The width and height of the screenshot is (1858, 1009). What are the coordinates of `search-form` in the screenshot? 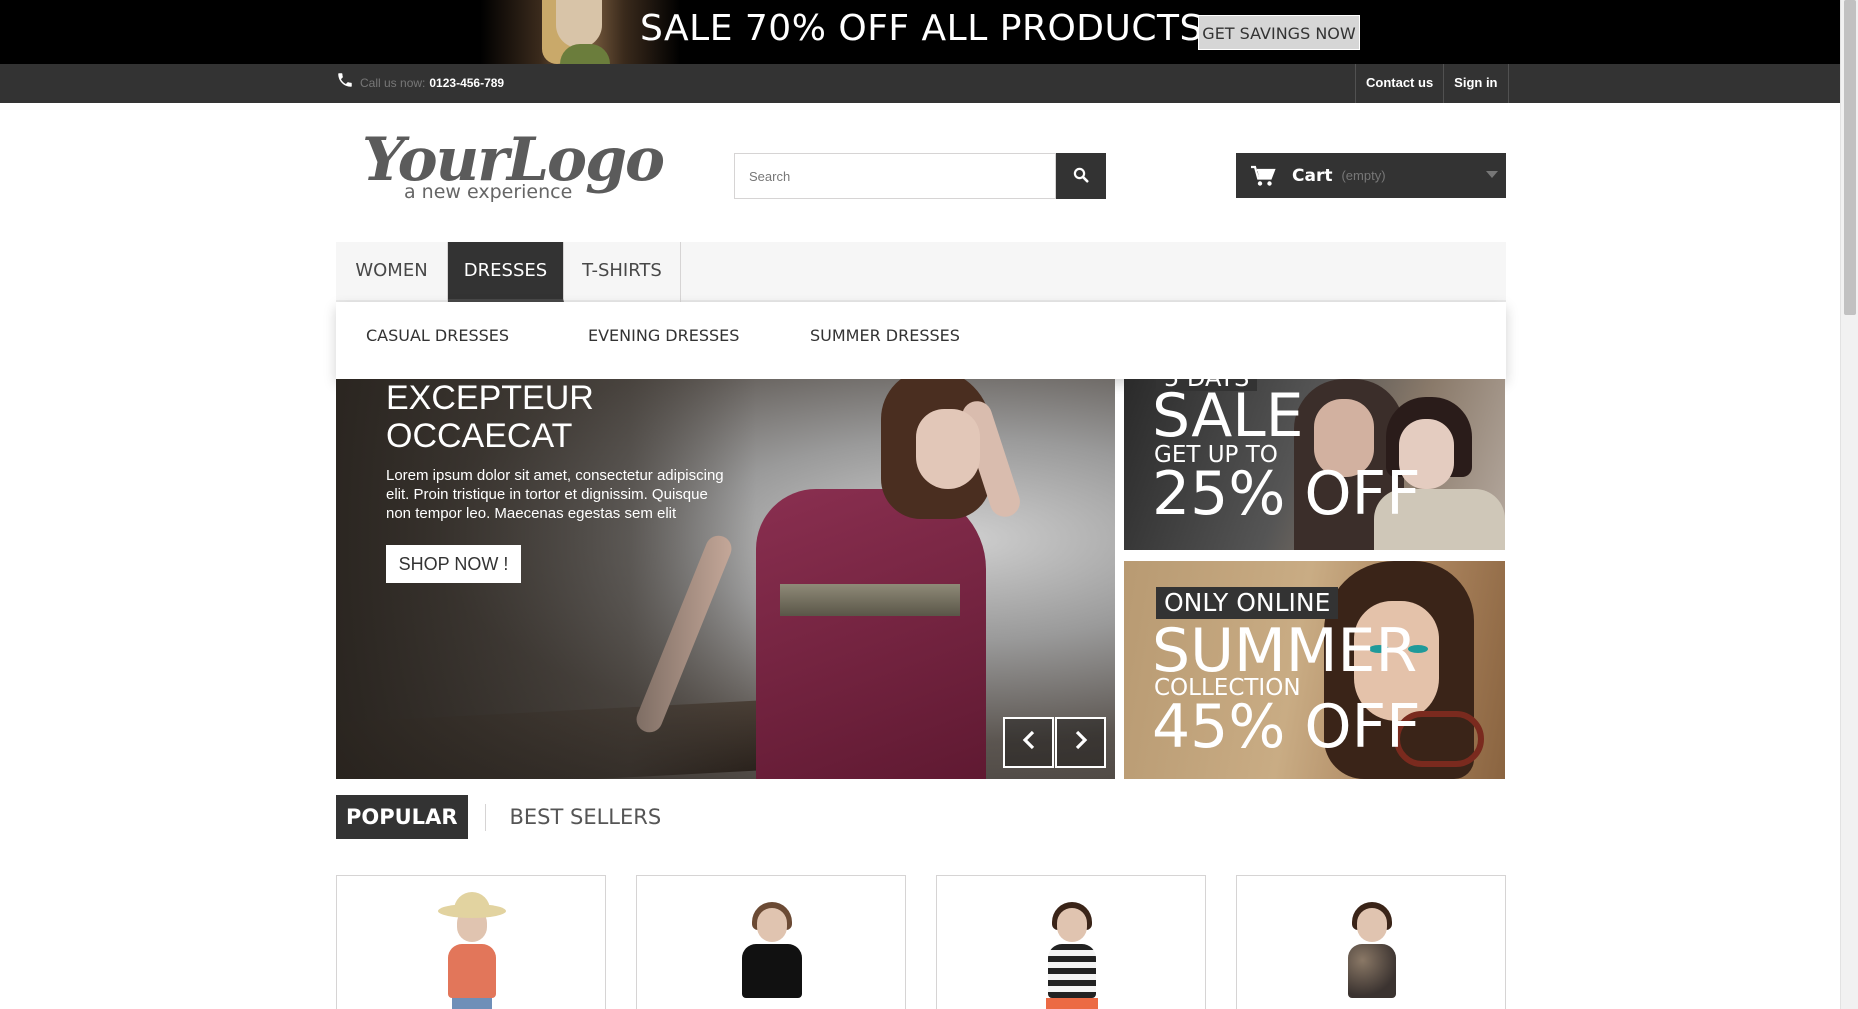 It's located at (920, 176).